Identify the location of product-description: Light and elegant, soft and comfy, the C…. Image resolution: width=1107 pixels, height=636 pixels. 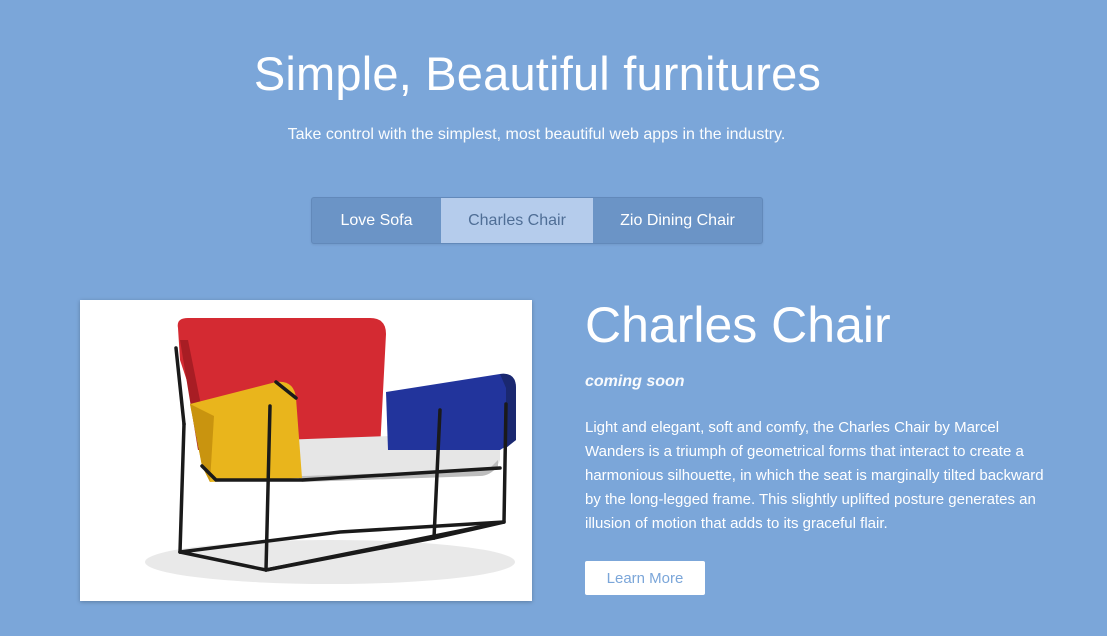
(814, 475).